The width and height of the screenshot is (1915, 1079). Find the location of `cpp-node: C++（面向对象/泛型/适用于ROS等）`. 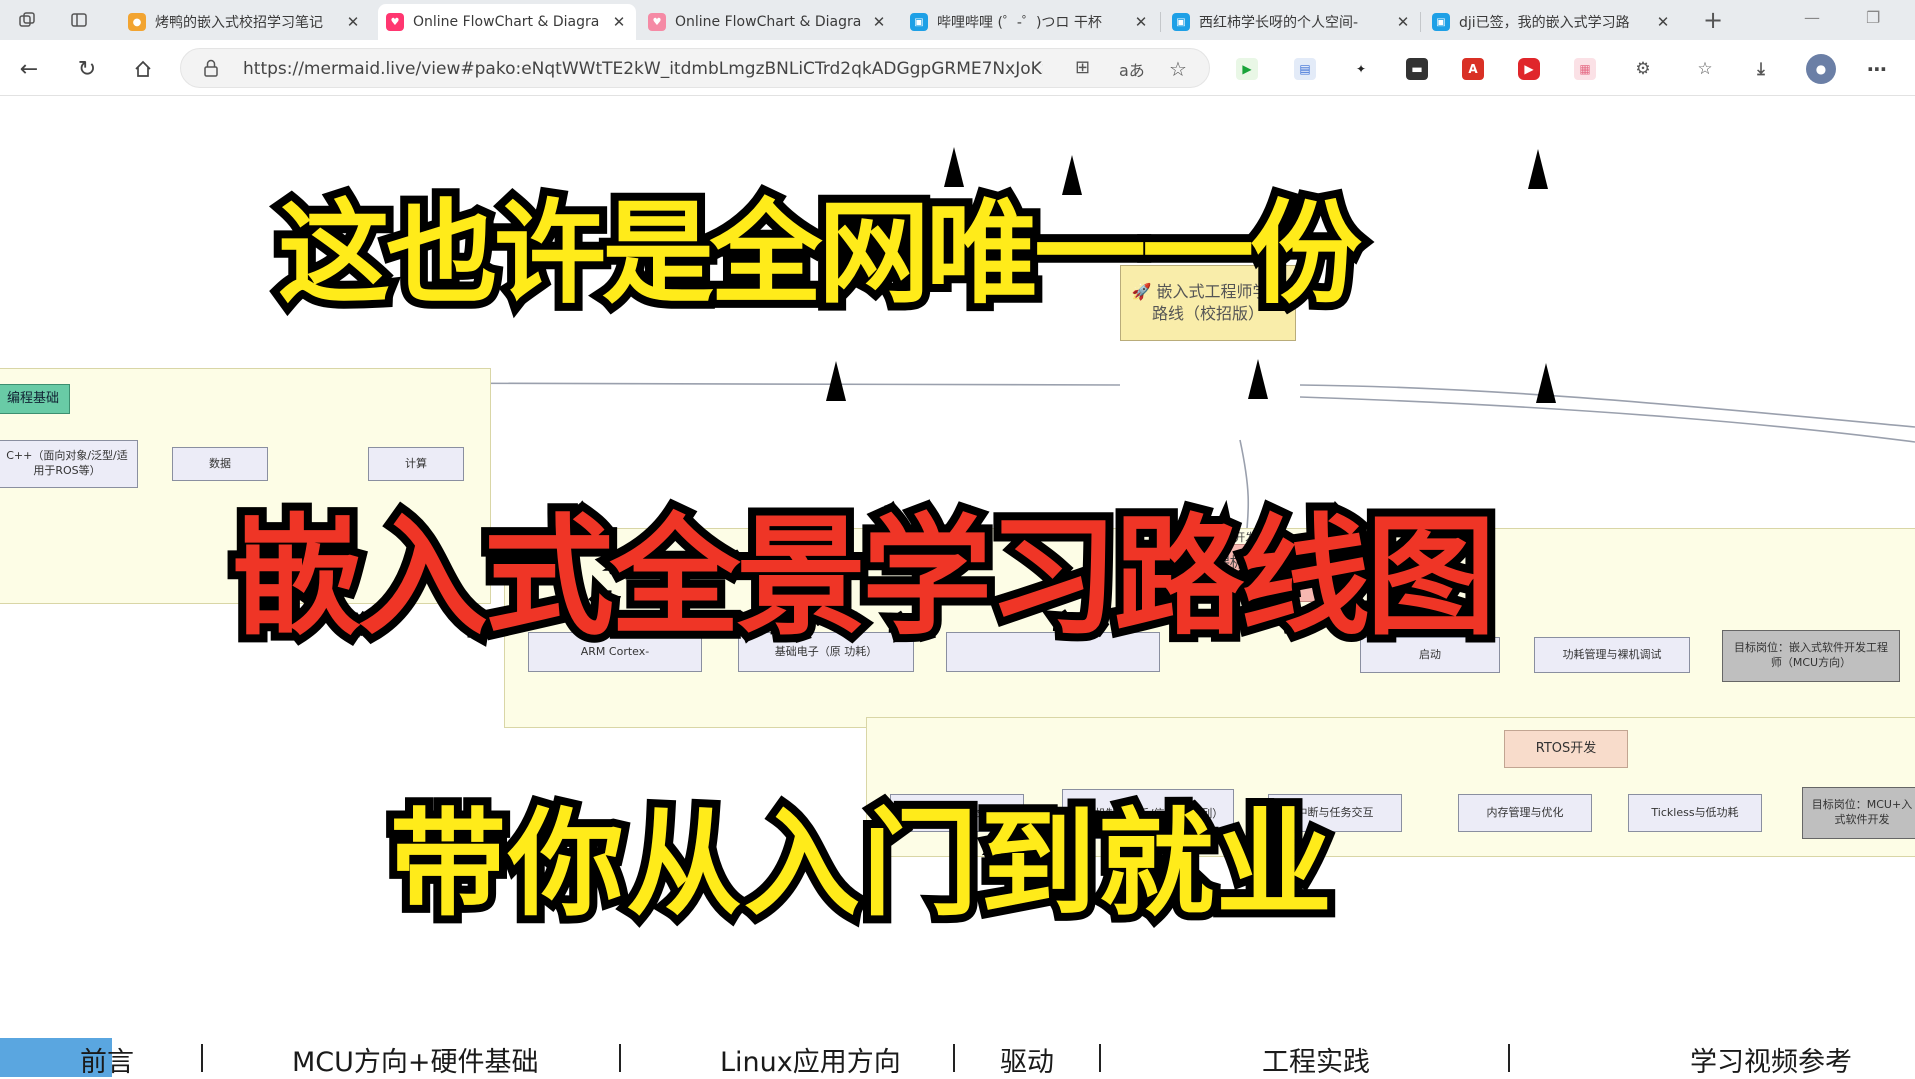

cpp-node: C++（面向对象/泛型/适用于ROS等） is located at coordinates (69, 464).